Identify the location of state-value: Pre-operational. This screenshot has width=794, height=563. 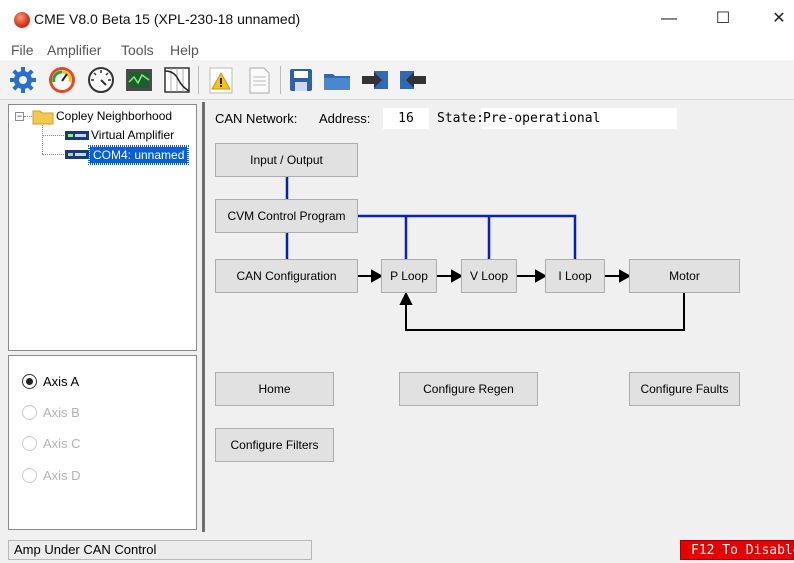
(579, 118).